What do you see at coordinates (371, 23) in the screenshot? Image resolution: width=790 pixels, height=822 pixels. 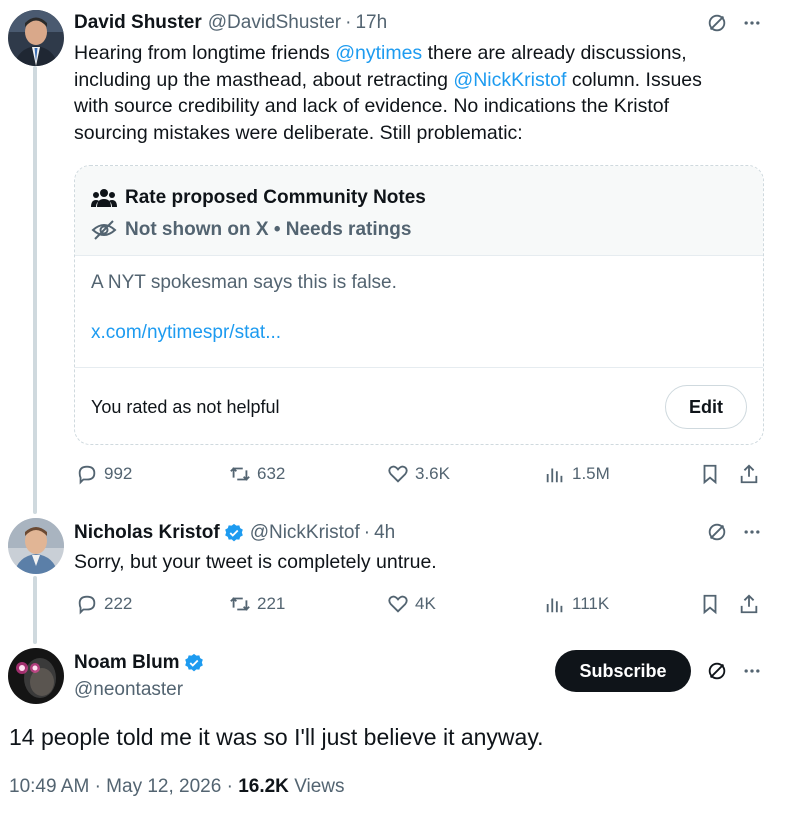 I see `tweet1-timestamp: 17h` at bounding box center [371, 23].